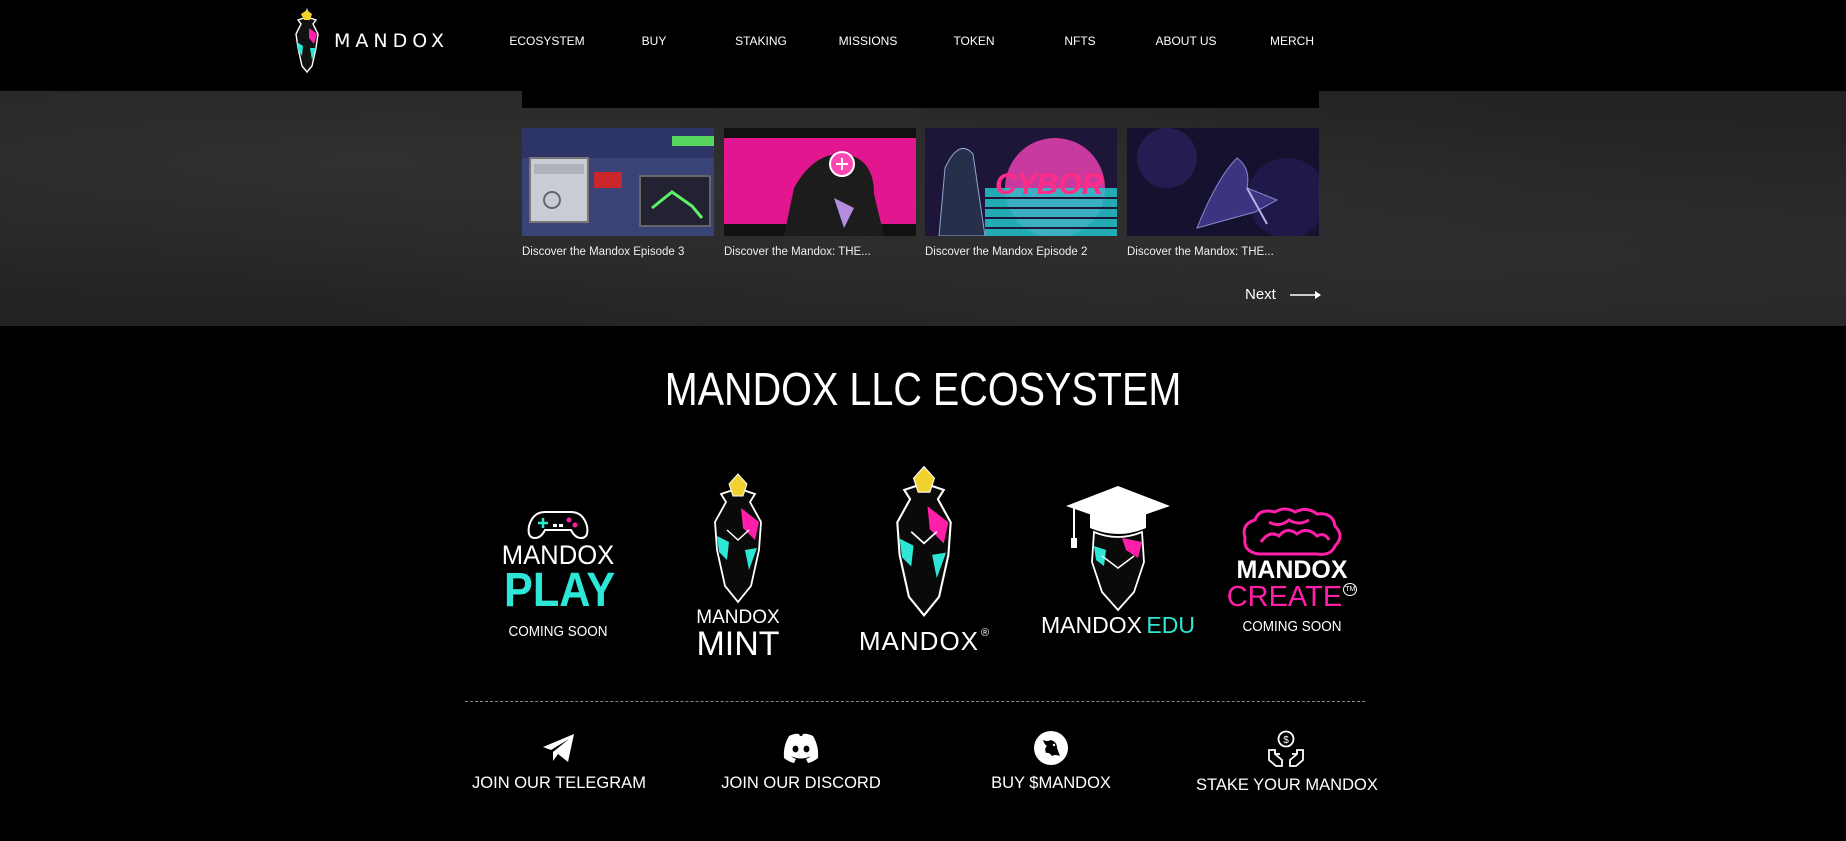 The width and height of the screenshot is (1846, 841). I want to click on telegram-label: JOIN OUR TELEGRAM, so click(559, 783).